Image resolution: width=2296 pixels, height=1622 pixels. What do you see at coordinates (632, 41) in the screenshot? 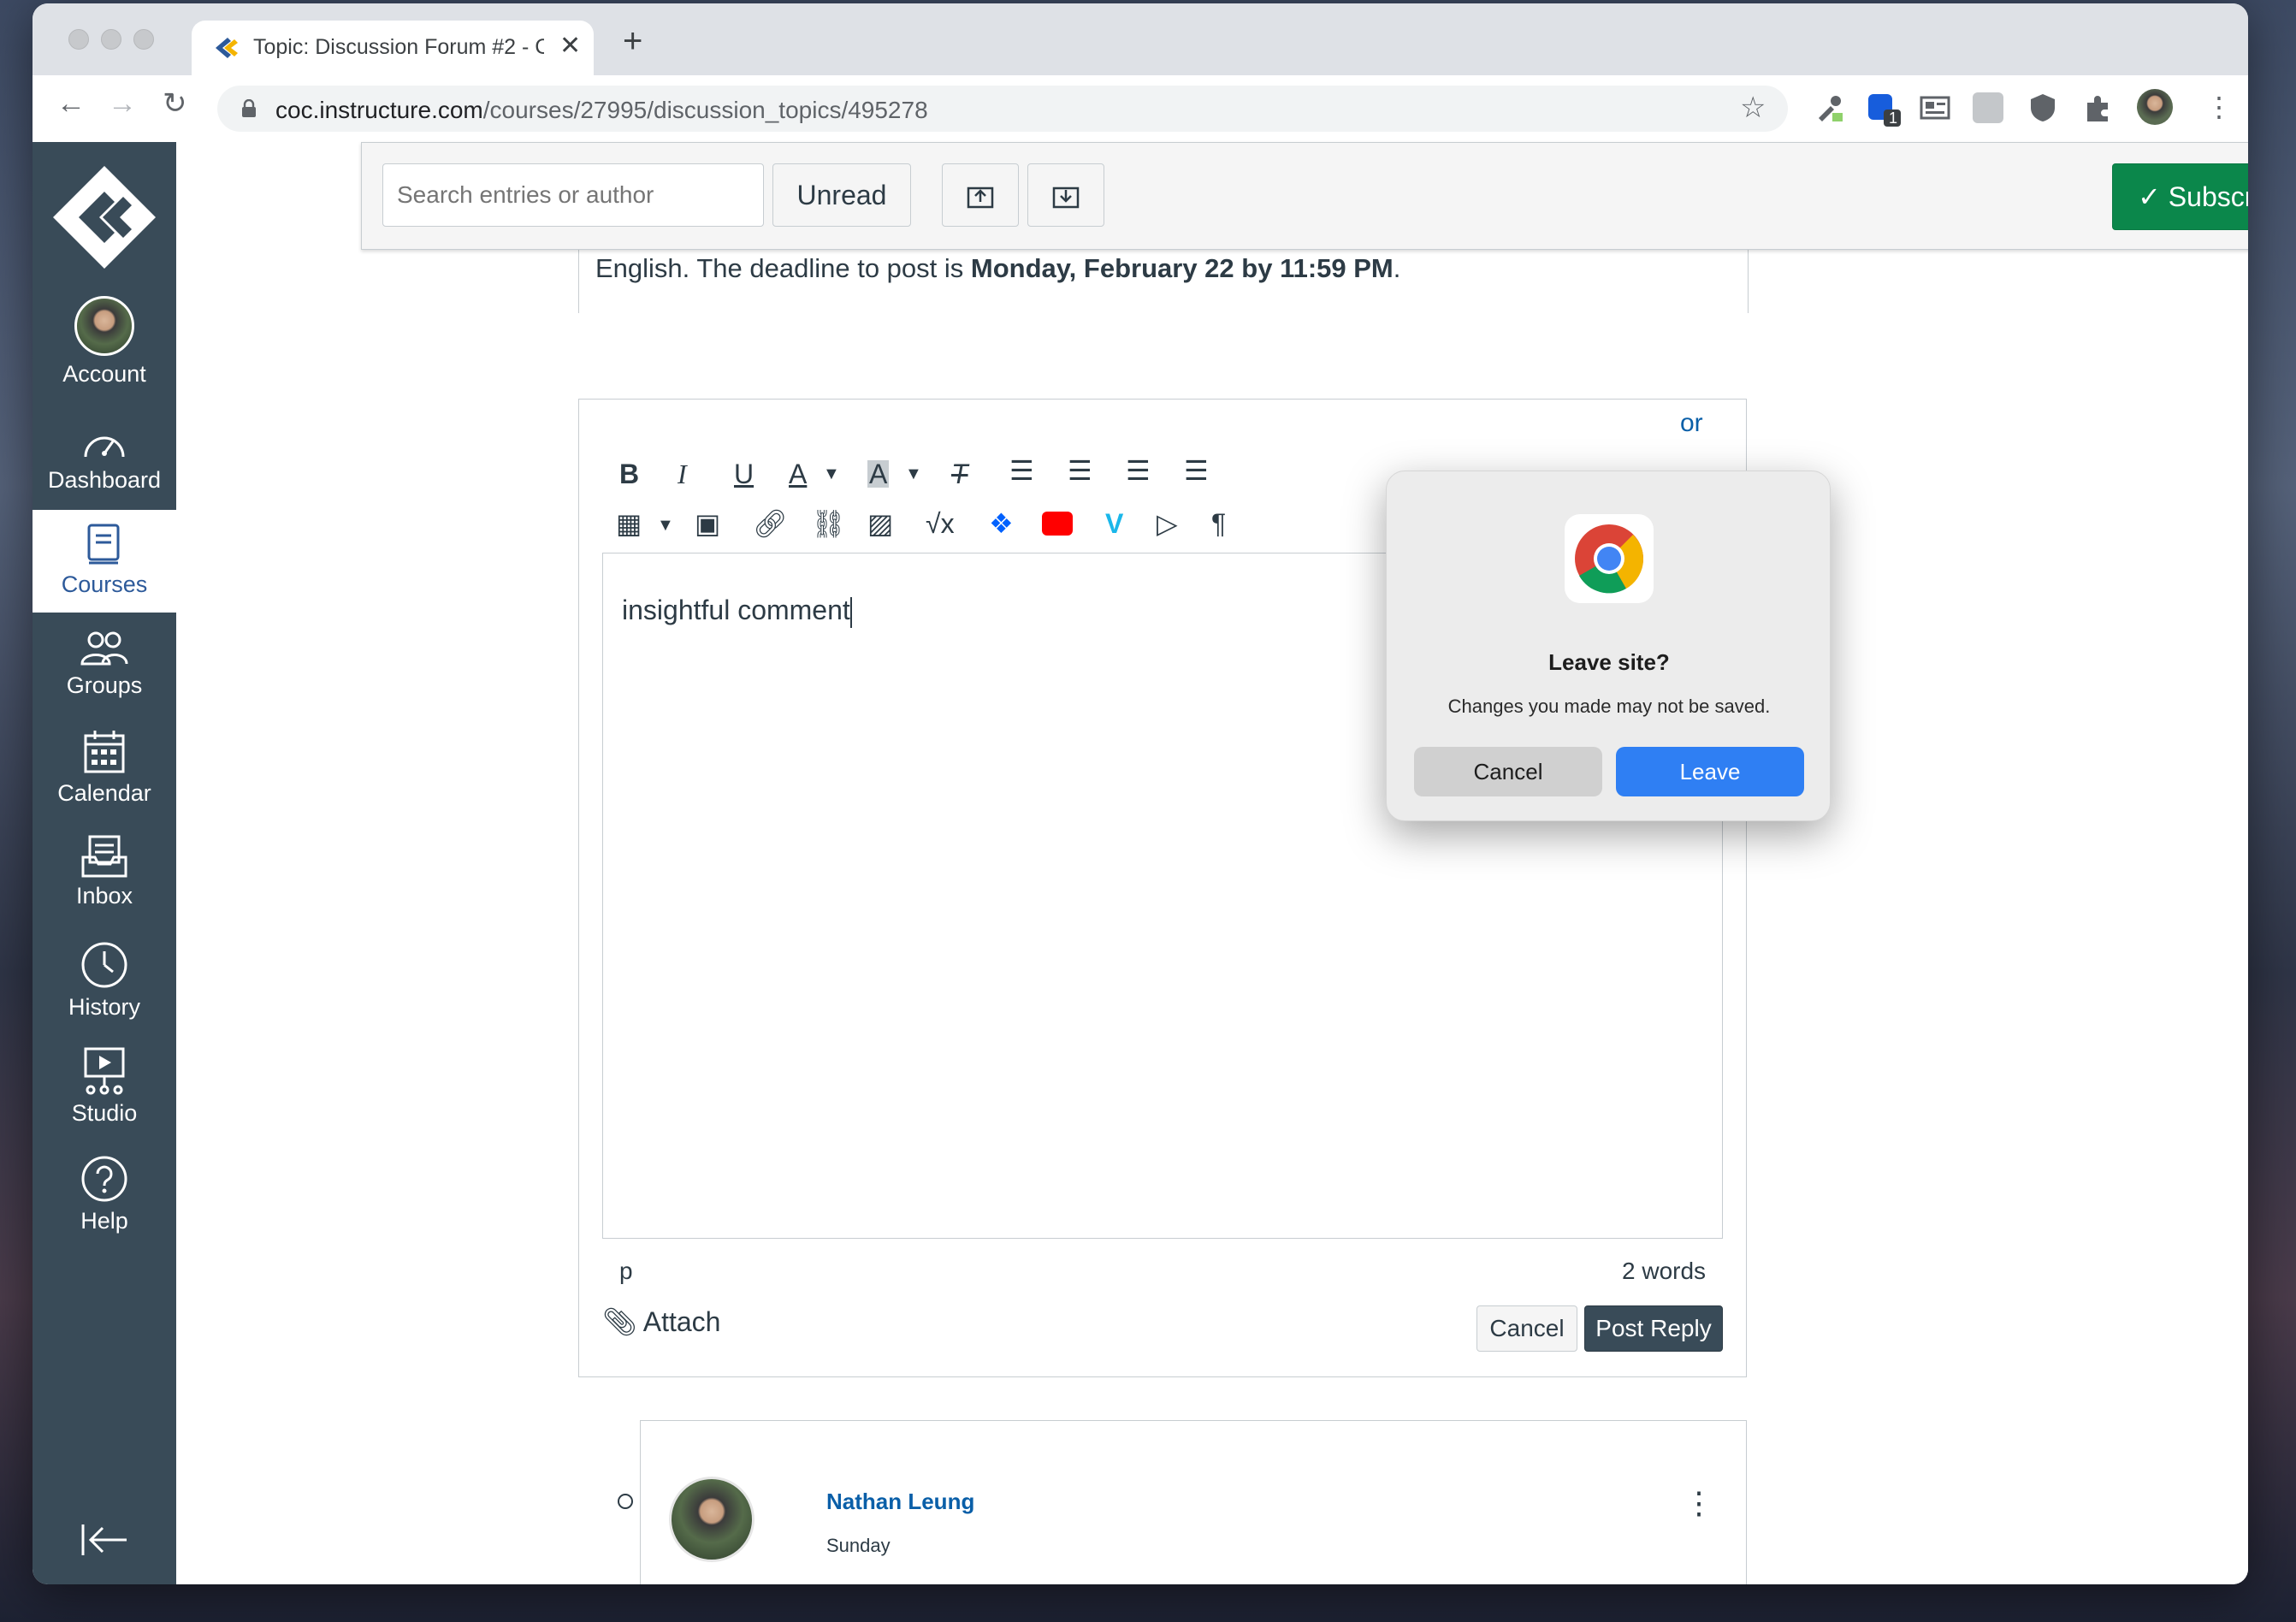
I see `new-tab-button: +` at bounding box center [632, 41].